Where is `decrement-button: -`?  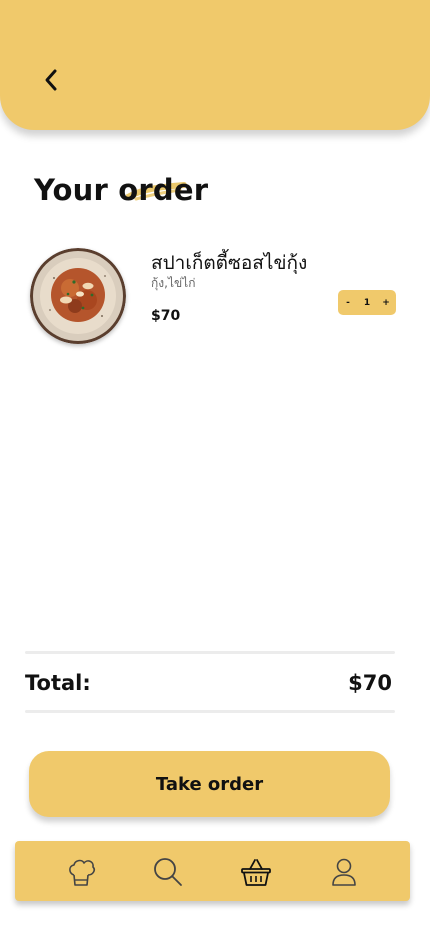
decrement-button: - is located at coordinates (348, 303).